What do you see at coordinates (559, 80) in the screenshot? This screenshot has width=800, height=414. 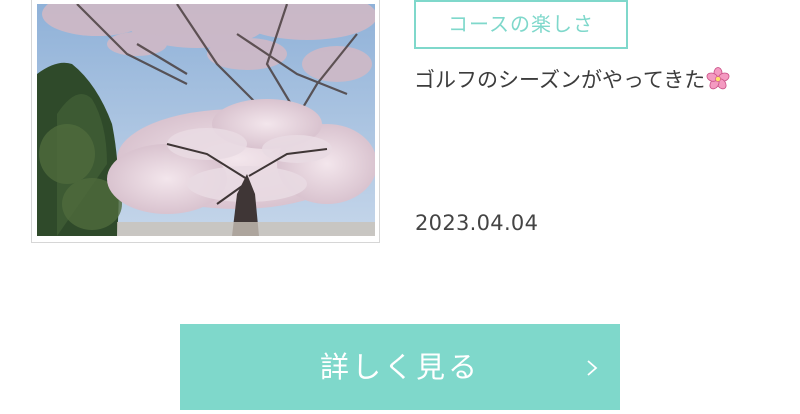 I see `post-title-text: ゴルフのシーズンがやってきた` at bounding box center [559, 80].